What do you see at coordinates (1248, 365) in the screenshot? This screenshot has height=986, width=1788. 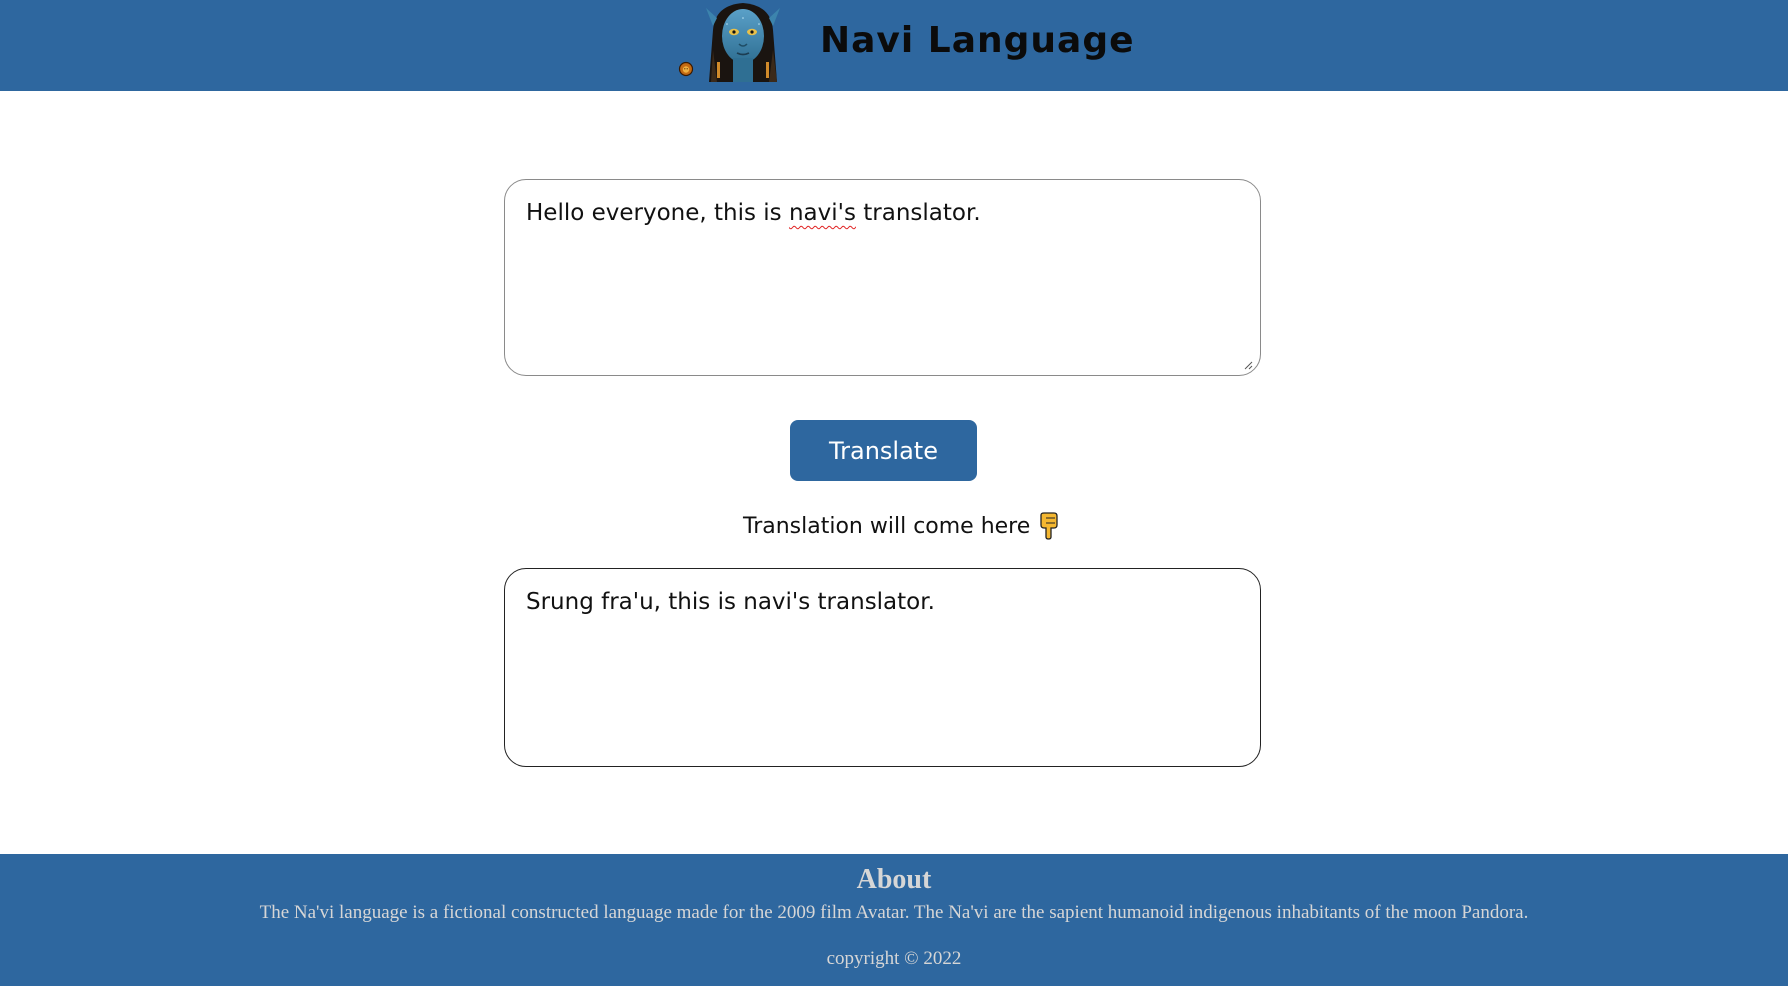 I see `resize-handle-icon` at bounding box center [1248, 365].